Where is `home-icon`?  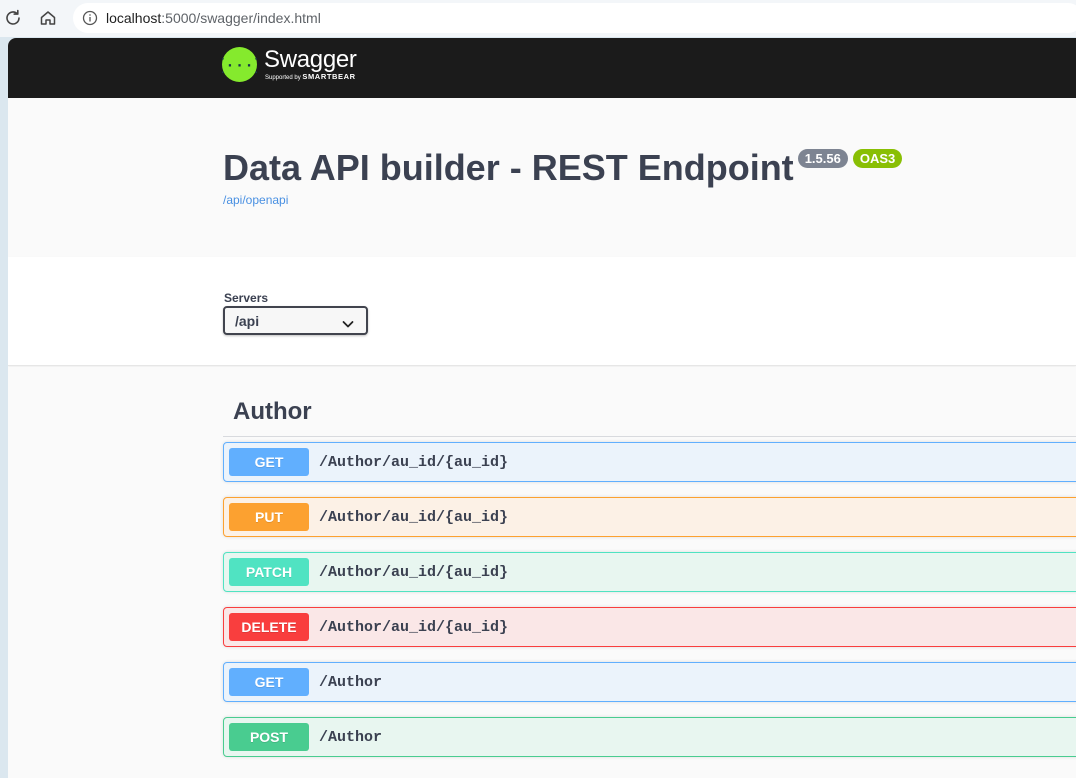 home-icon is located at coordinates (48, 18).